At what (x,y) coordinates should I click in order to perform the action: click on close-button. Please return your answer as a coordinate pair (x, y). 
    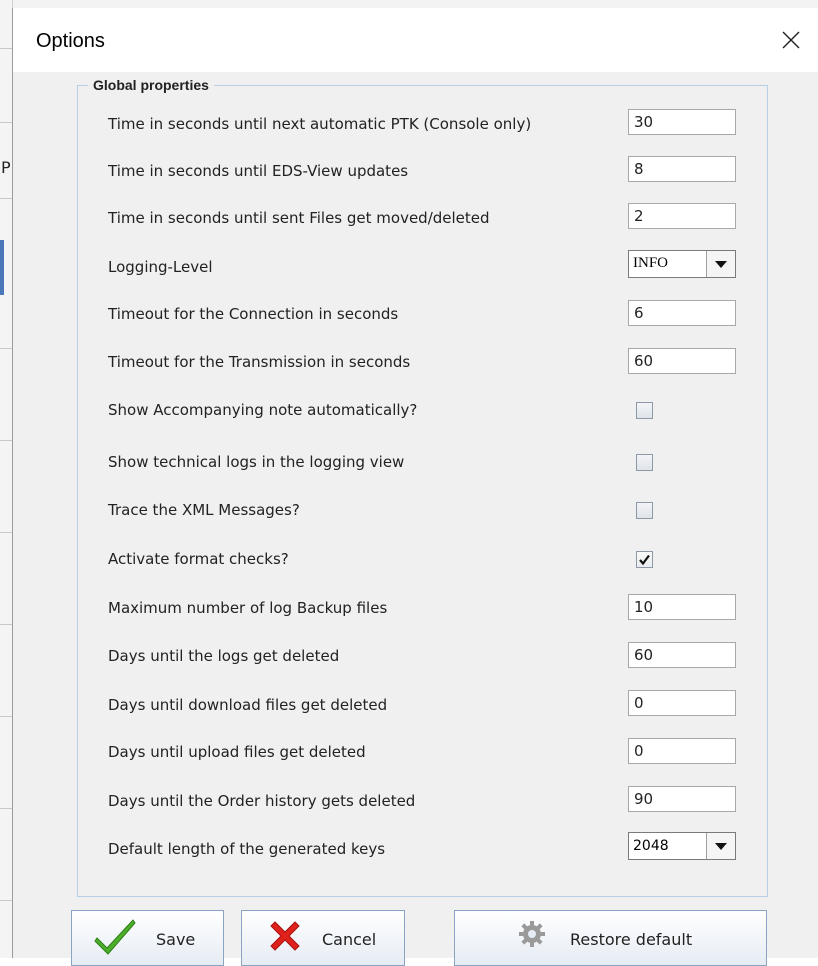
    Looking at the image, I should click on (791, 40).